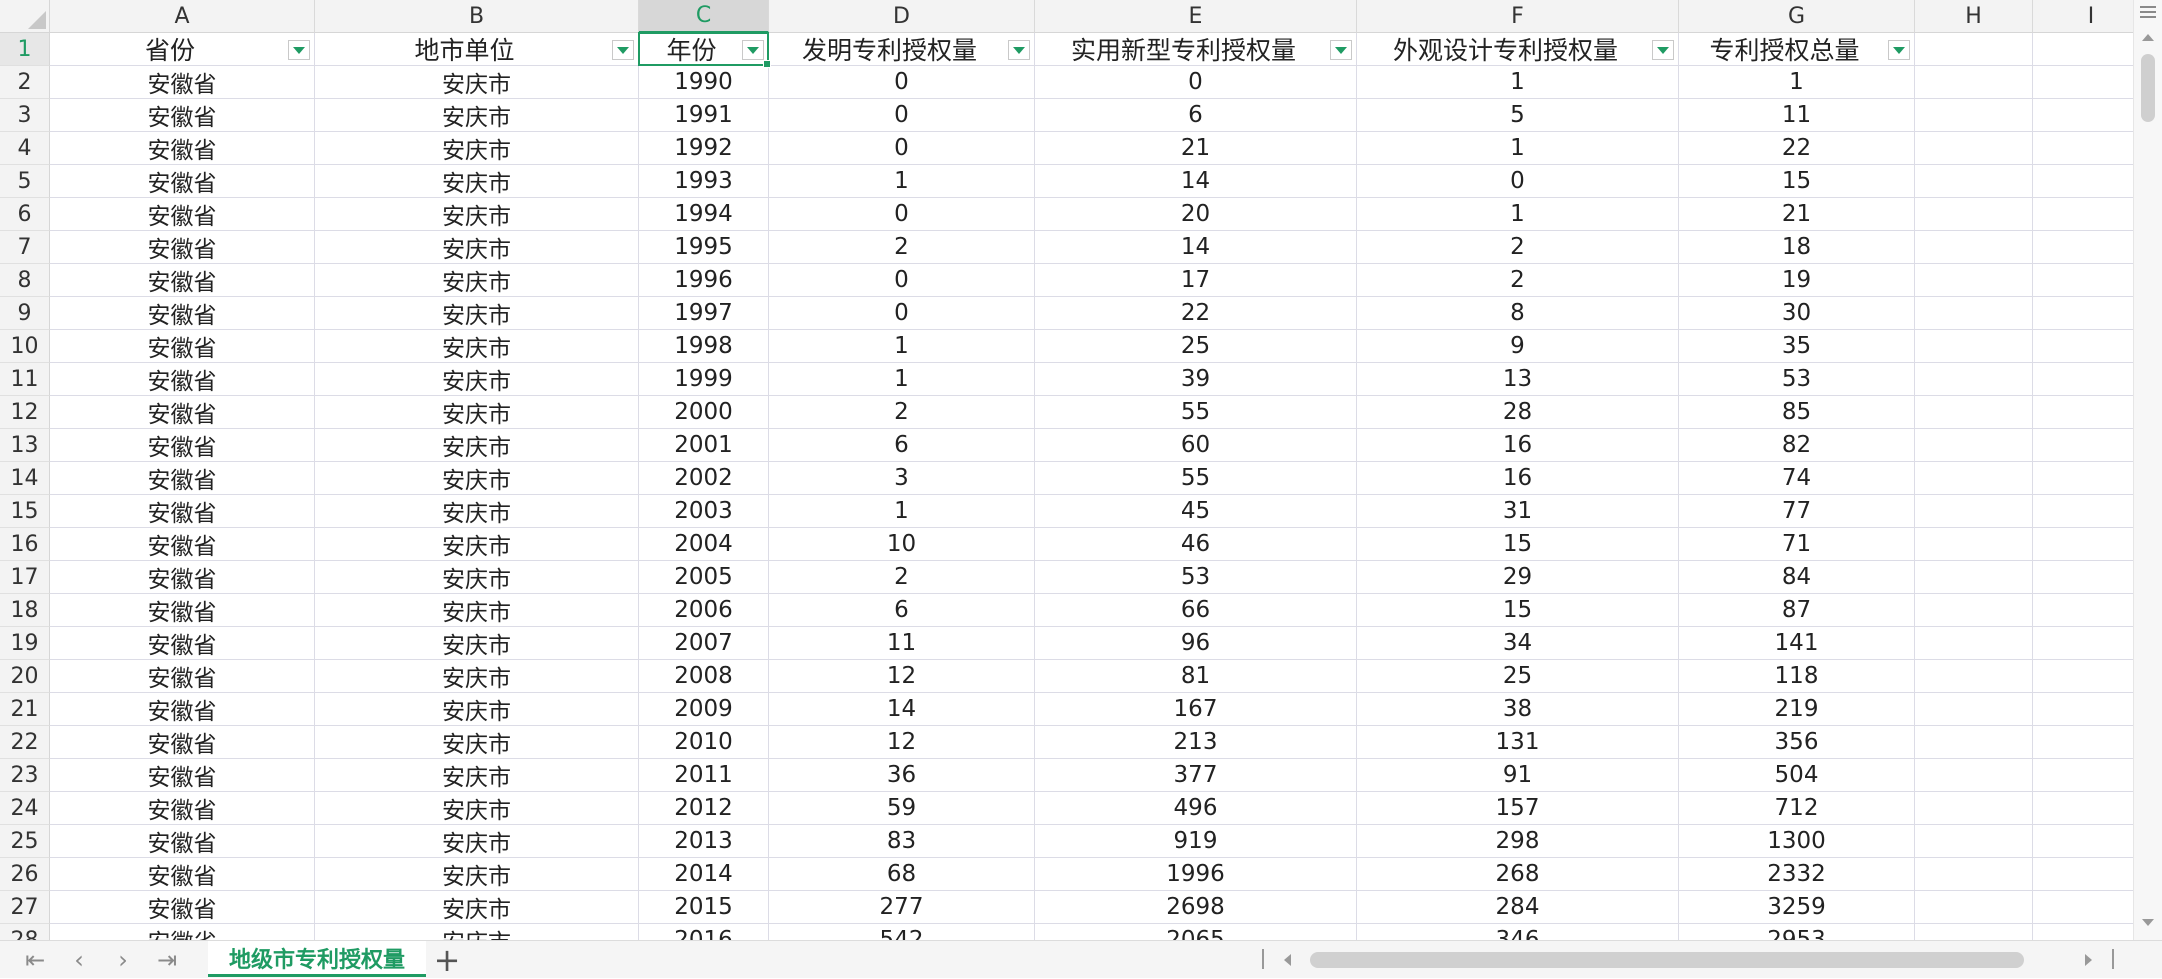 The height and width of the screenshot is (979, 2162). Describe the element at coordinates (1518, 511) in the screenshot. I see `cell: 31` at that location.